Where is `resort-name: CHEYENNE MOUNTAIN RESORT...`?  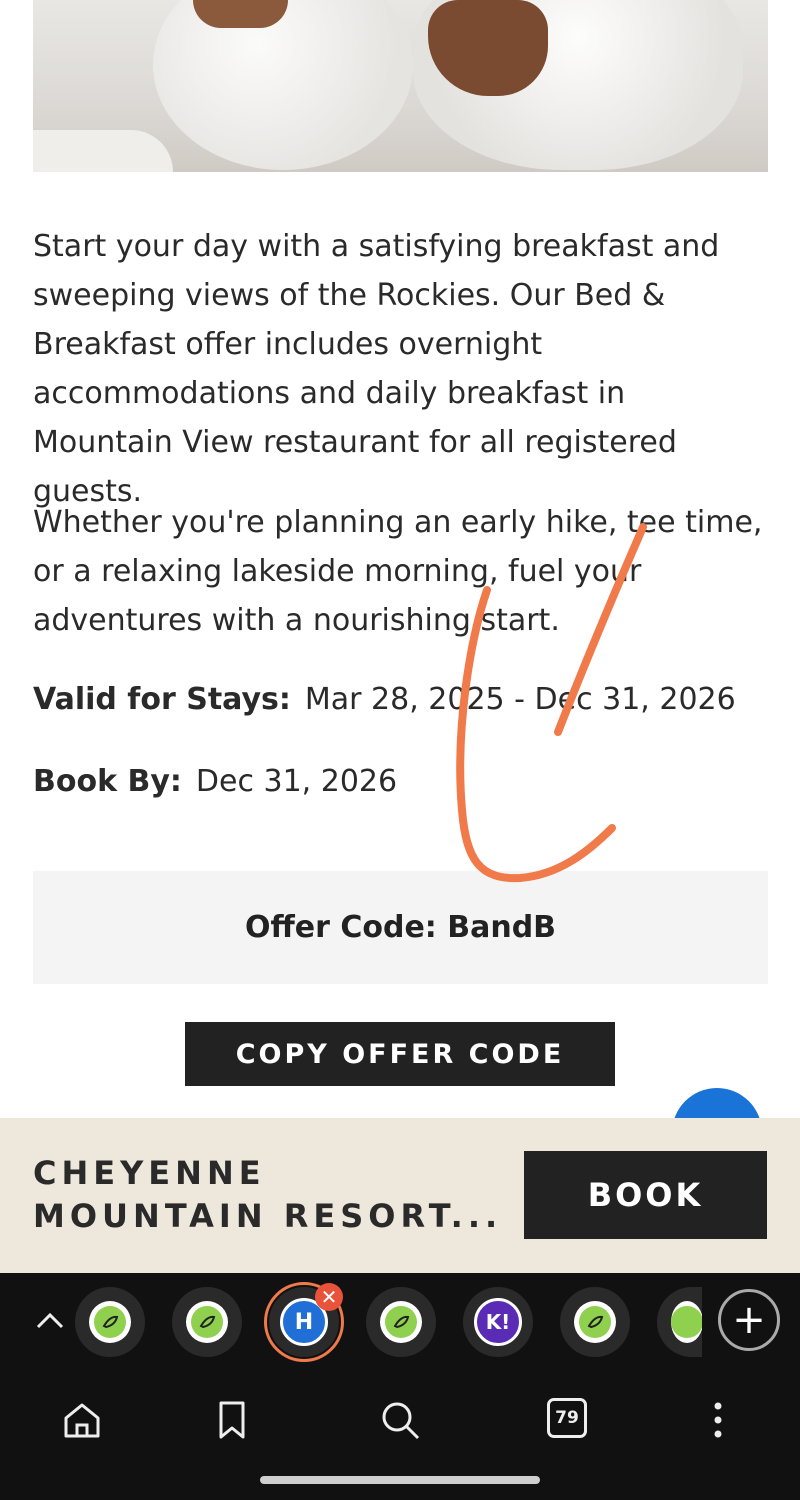
resort-name: CHEYENNE MOUNTAIN RESORT... is located at coordinates (268, 1194).